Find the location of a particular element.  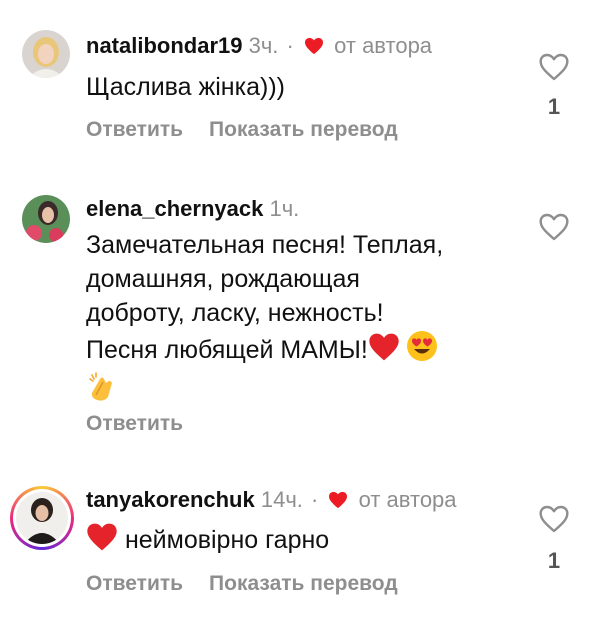

comment-text-segment: неймовірно гарно is located at coordinates (227, 540).